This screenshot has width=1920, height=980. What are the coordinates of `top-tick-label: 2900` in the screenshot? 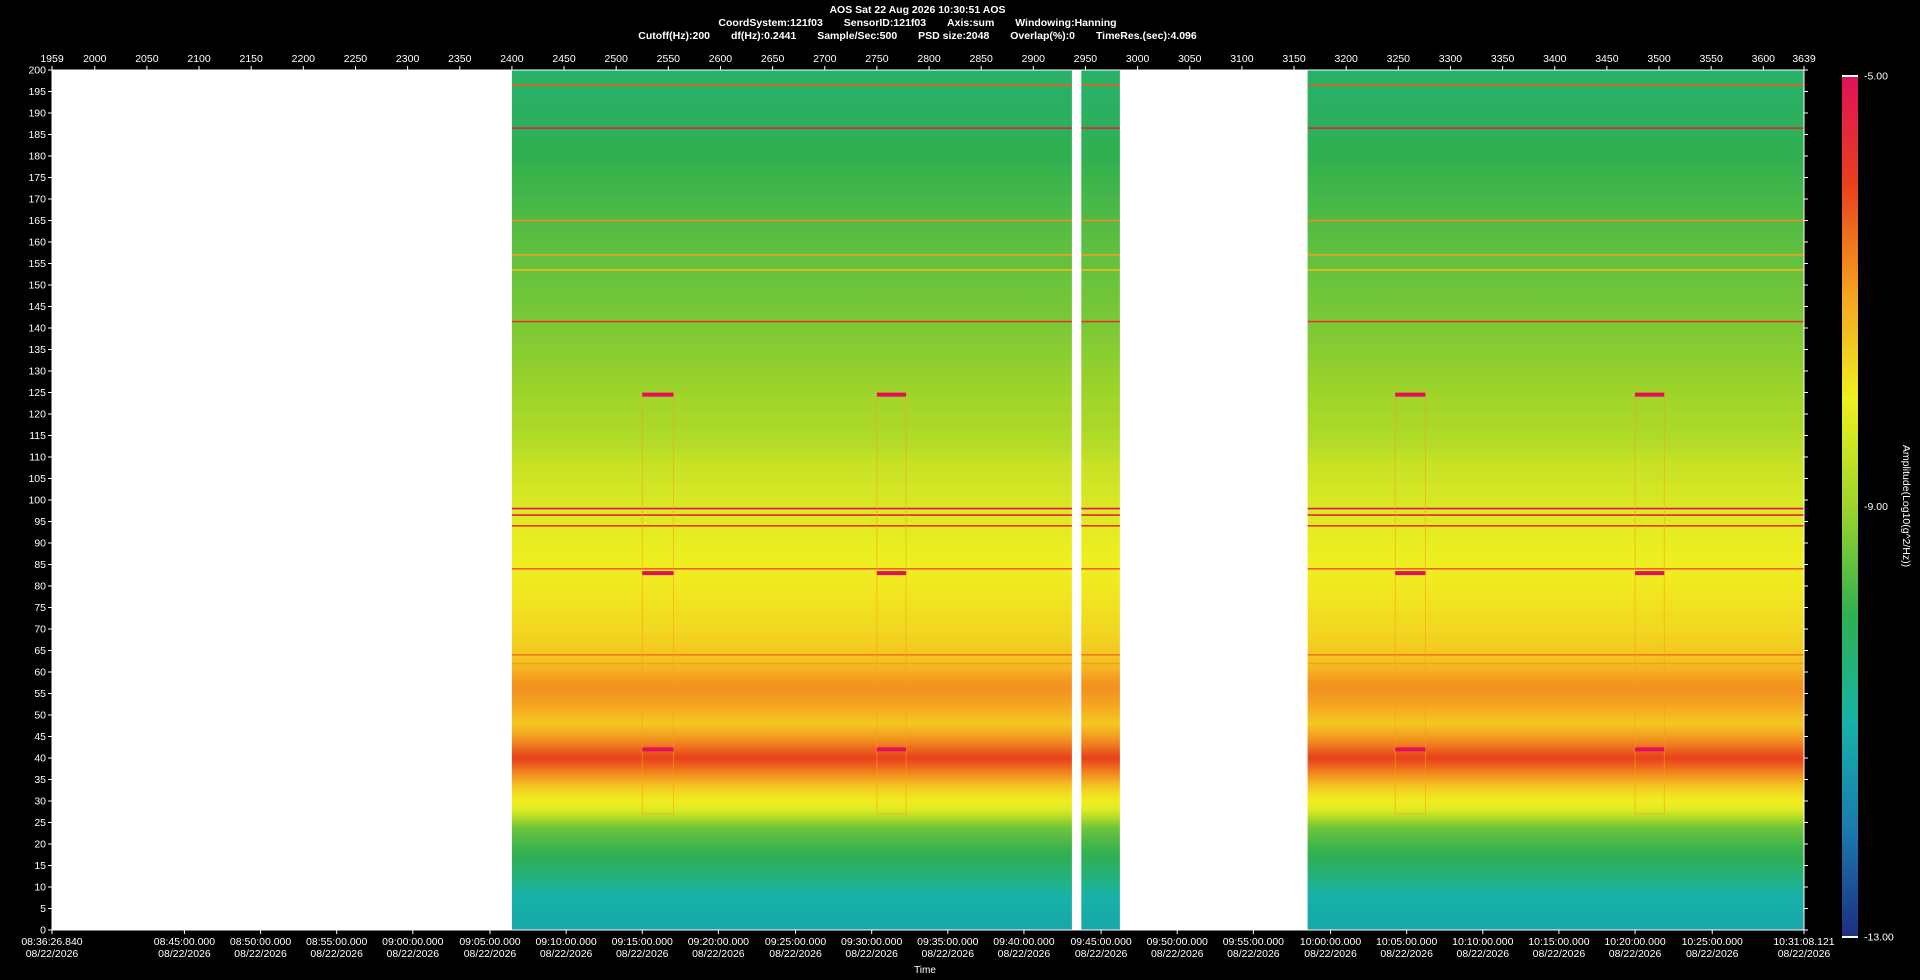 It's located at (1034, 59).